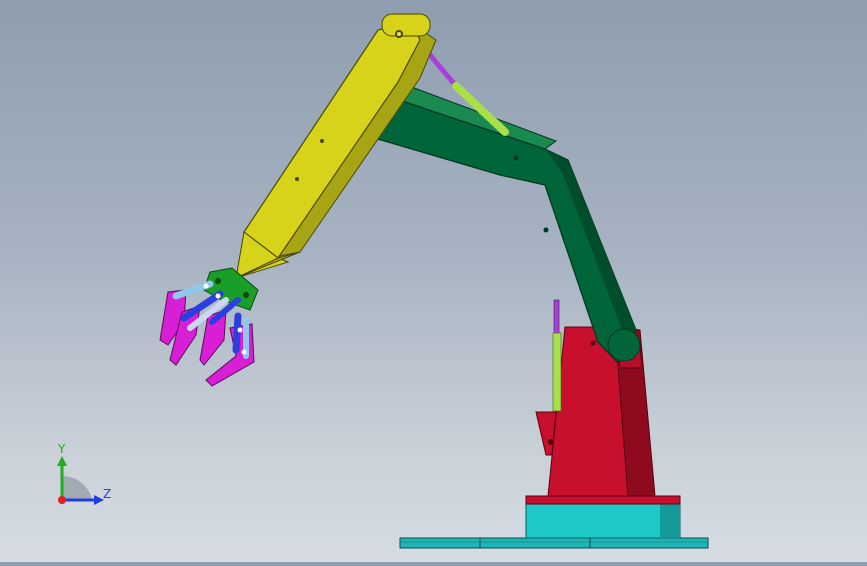  What do you see at coordinates (107, 494) in the screenshot?
I see `triad-z-label: Z` at bounding box center [107, 494].